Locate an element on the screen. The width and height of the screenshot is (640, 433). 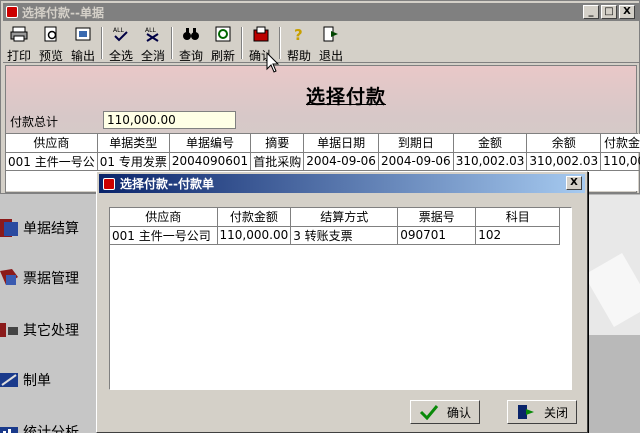
close-dialog-button: 关闭 is located at coordinates (542, 412).